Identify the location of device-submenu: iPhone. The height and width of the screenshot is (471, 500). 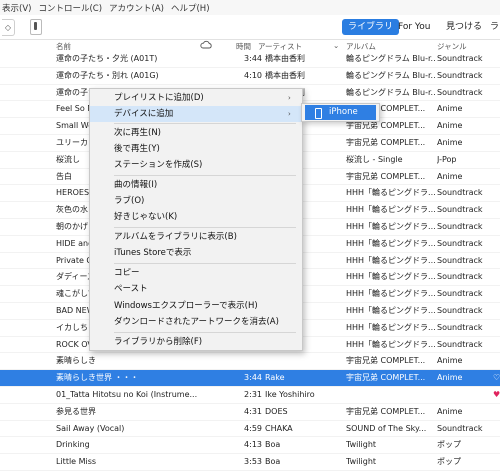
(340, 112).